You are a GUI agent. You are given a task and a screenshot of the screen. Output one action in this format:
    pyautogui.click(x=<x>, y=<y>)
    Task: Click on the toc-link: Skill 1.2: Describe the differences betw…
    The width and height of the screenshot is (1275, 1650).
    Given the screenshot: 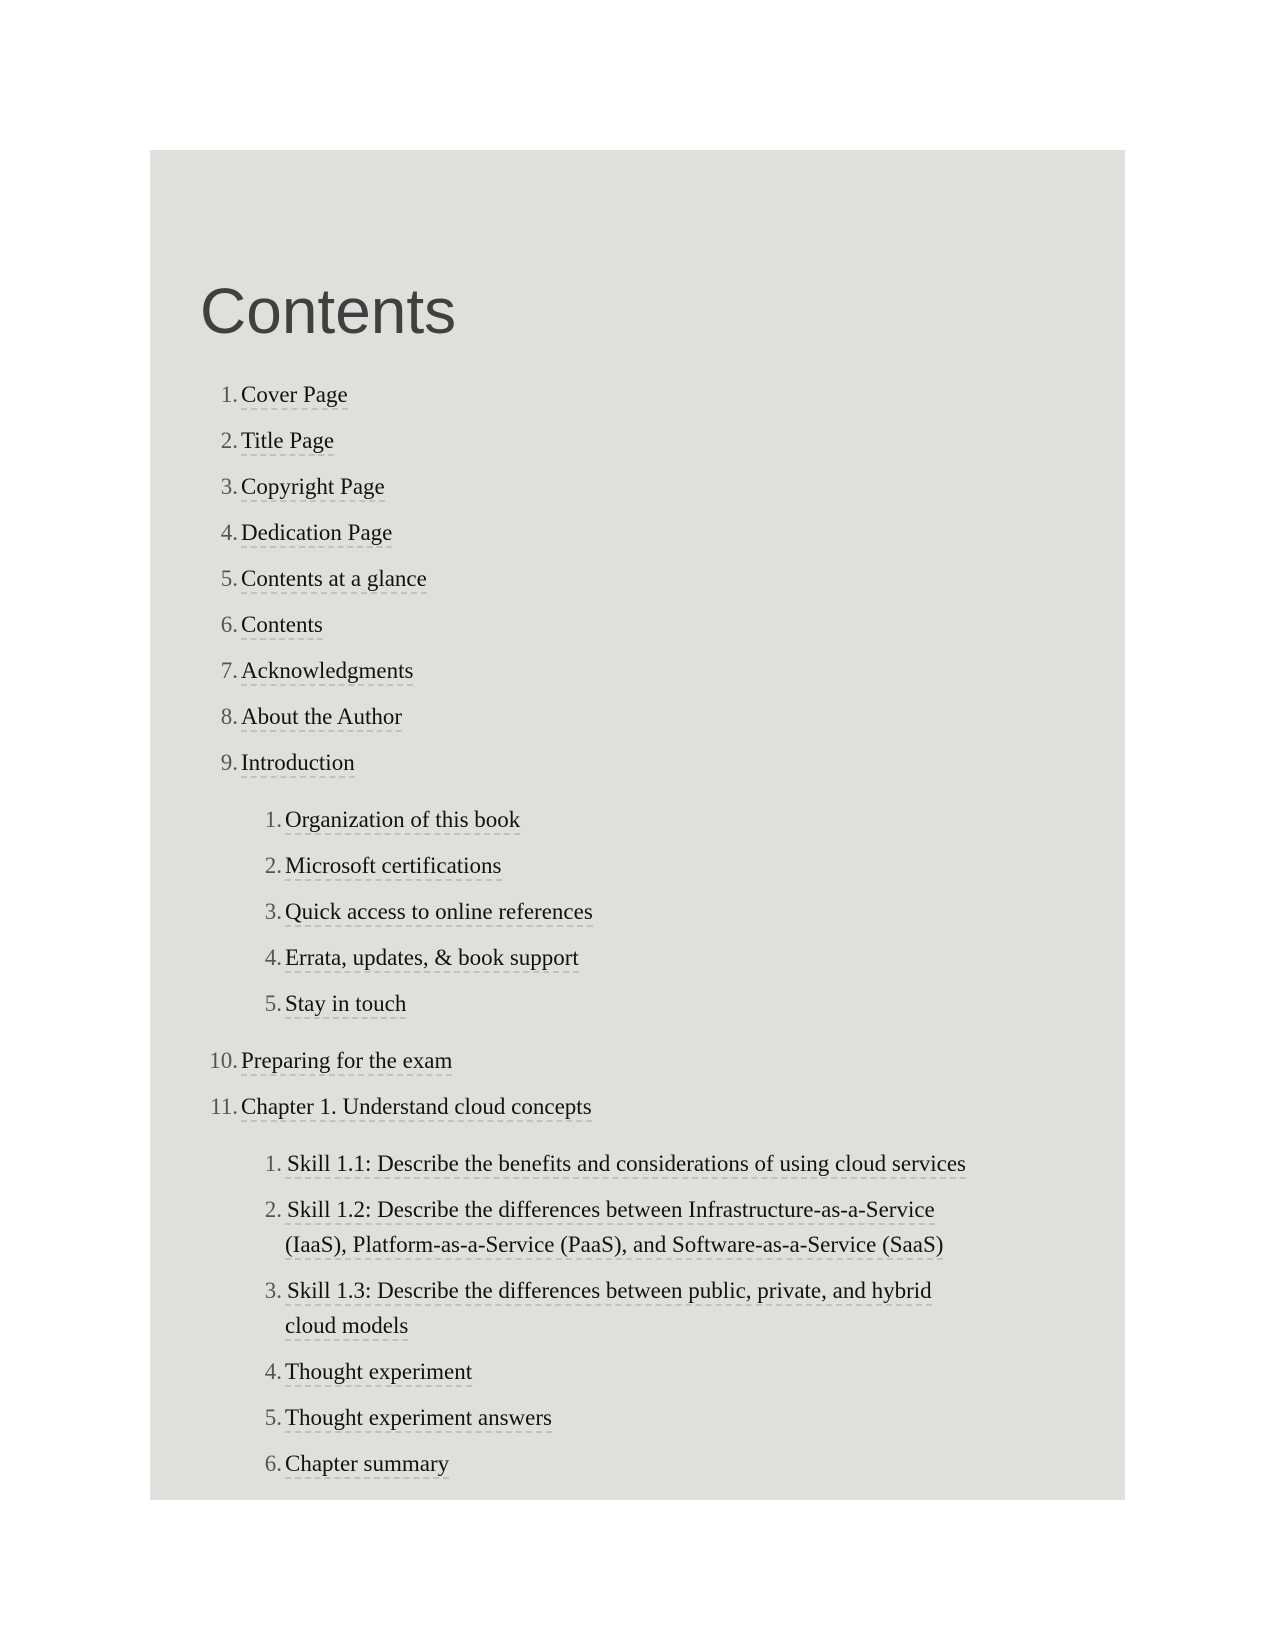 What is the action you would take?
    pyautogui.click(x=614, y=1228)
    